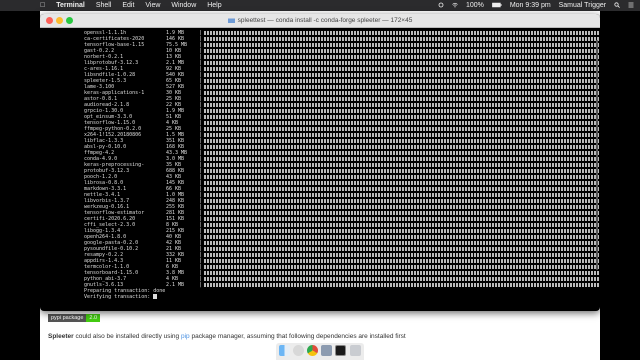 The image size is (640, 360). I want to click on dock, so click(320, 351).